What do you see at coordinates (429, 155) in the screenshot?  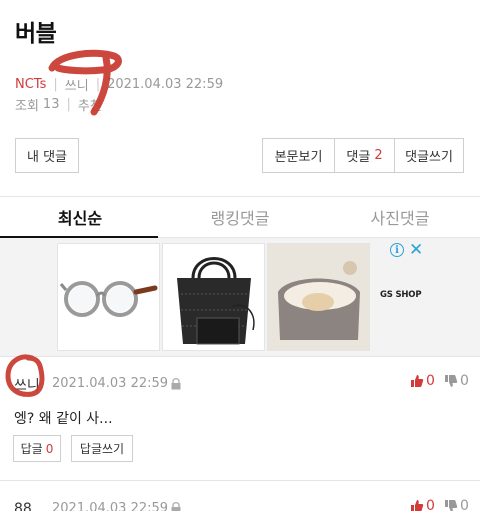 I see `write-comment-button: 댓글쓰기` at bounding box center [429, 155].